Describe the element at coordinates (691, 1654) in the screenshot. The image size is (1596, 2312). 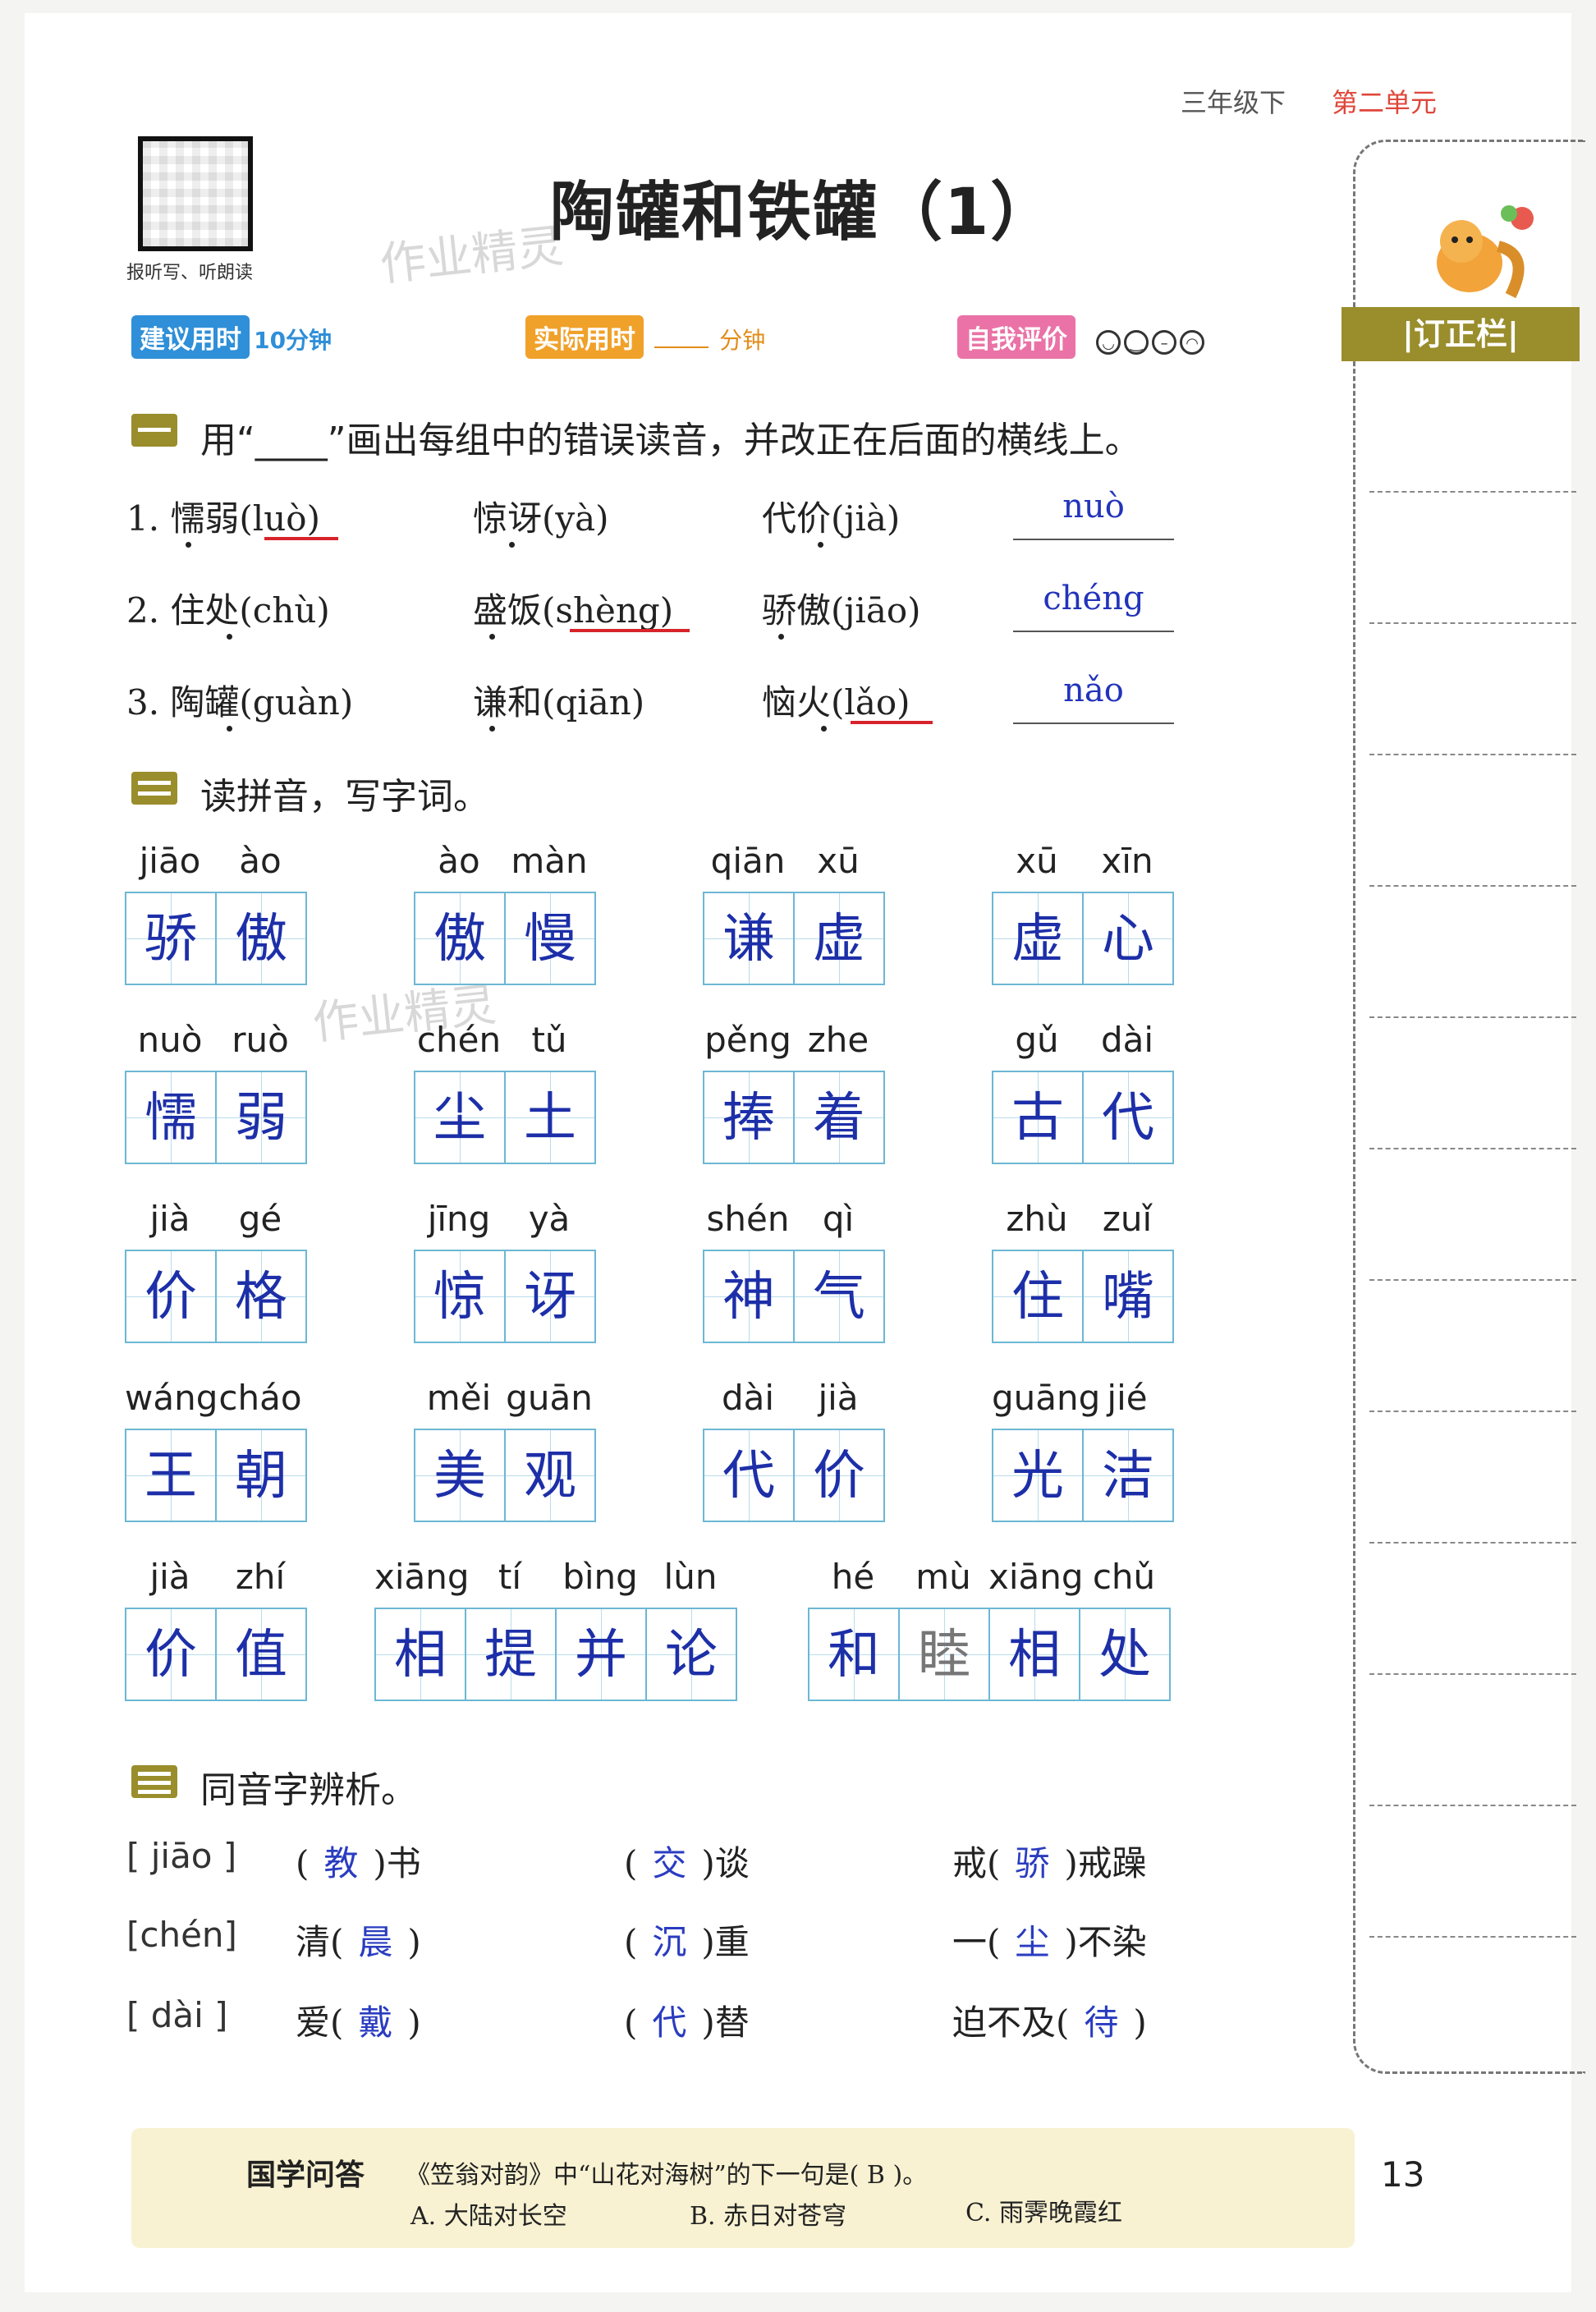
I see `character-cell: 论` at that location.